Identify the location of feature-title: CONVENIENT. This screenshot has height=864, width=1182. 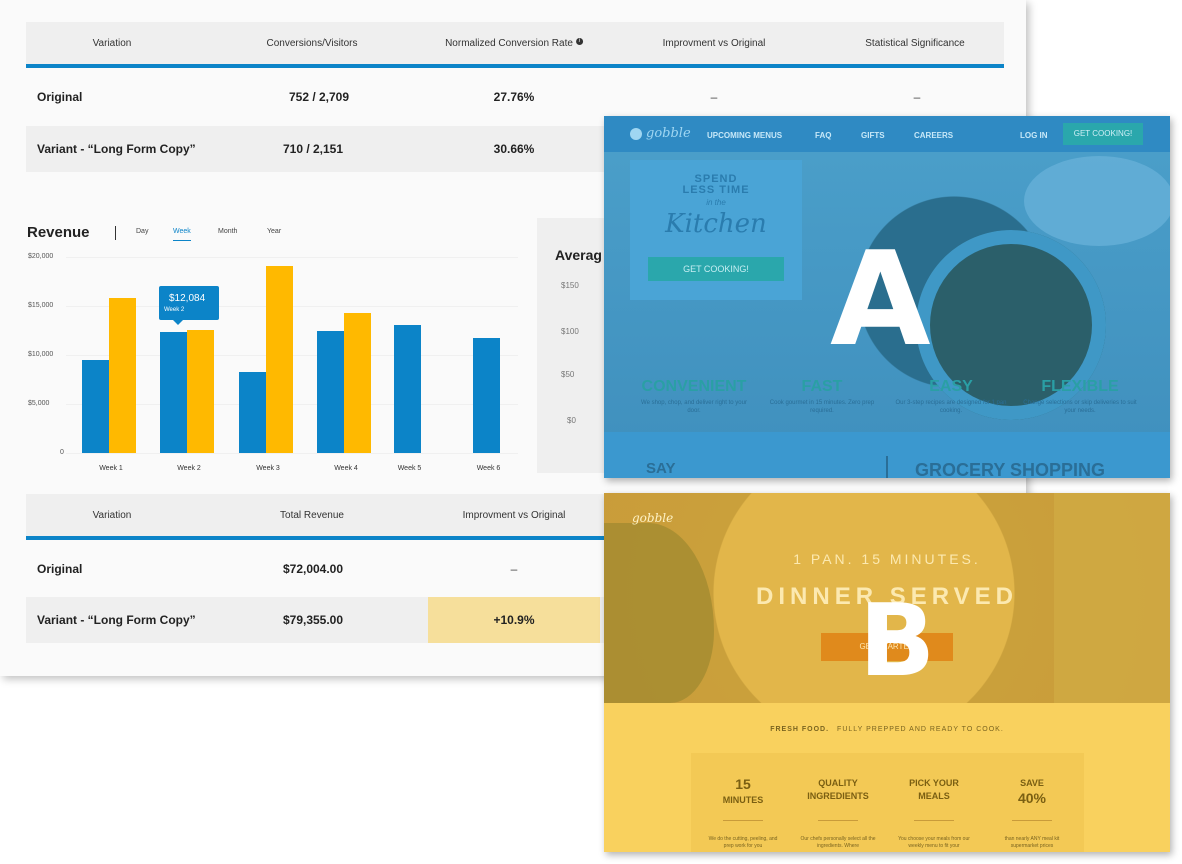
(694, 386).